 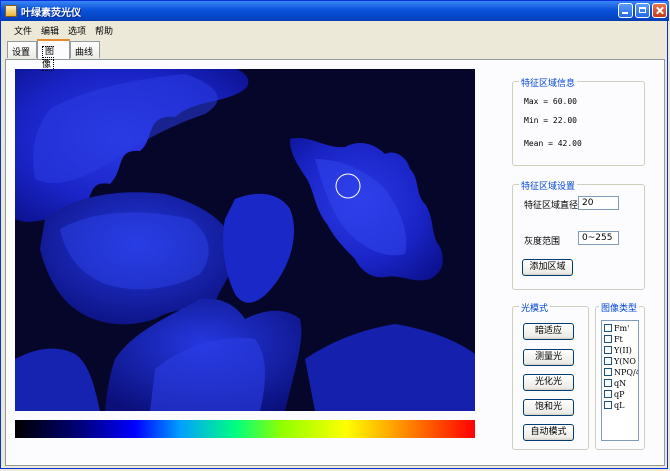 I want to click on measuring-light-button: 测量光, so click(x=548, y=357).